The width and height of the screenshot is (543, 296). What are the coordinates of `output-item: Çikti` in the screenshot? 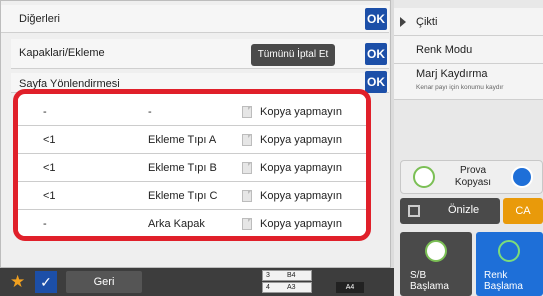 It's located at (468, 22).